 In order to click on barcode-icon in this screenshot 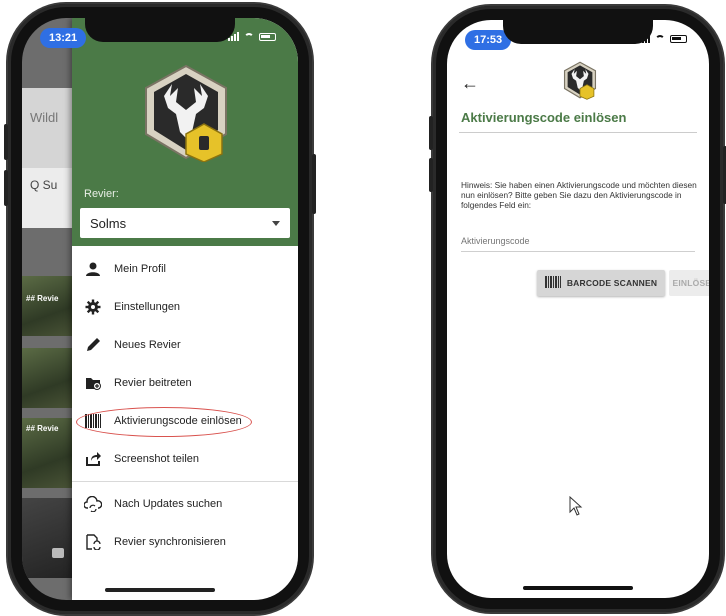, I will do `click(552, 283)`.